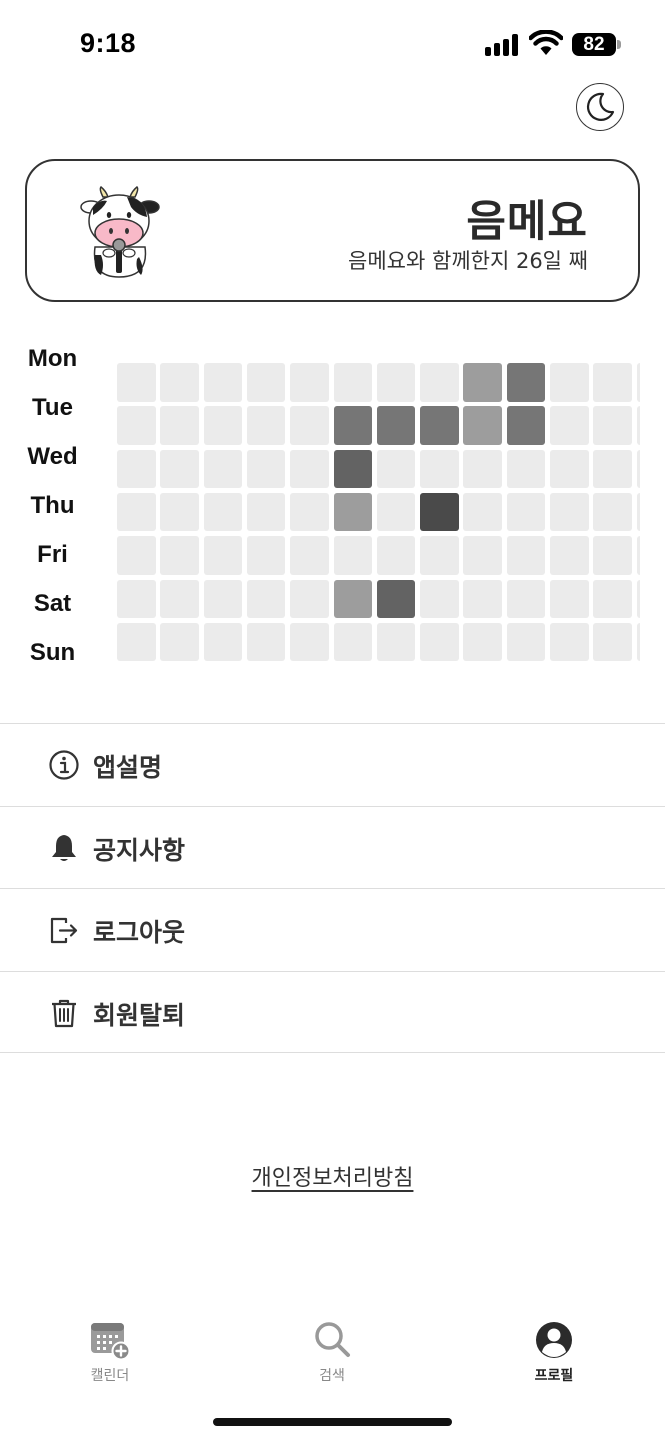 This screenshot has width=665, height=1440. I want to click on status-bar: 9:18 82, so click(332, 44).